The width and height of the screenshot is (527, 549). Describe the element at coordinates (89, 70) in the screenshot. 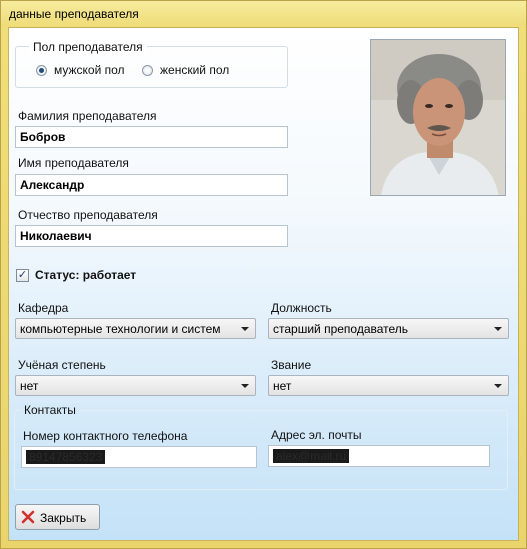

I see `radio-male-label: мужской пол` at that location.